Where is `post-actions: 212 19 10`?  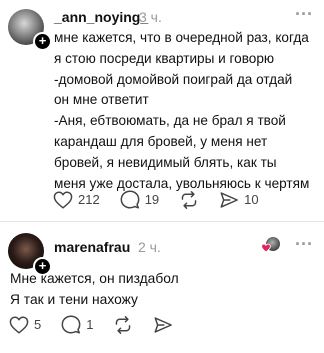 post-actions: 212 19 10 is located at coordinates (166, 199).